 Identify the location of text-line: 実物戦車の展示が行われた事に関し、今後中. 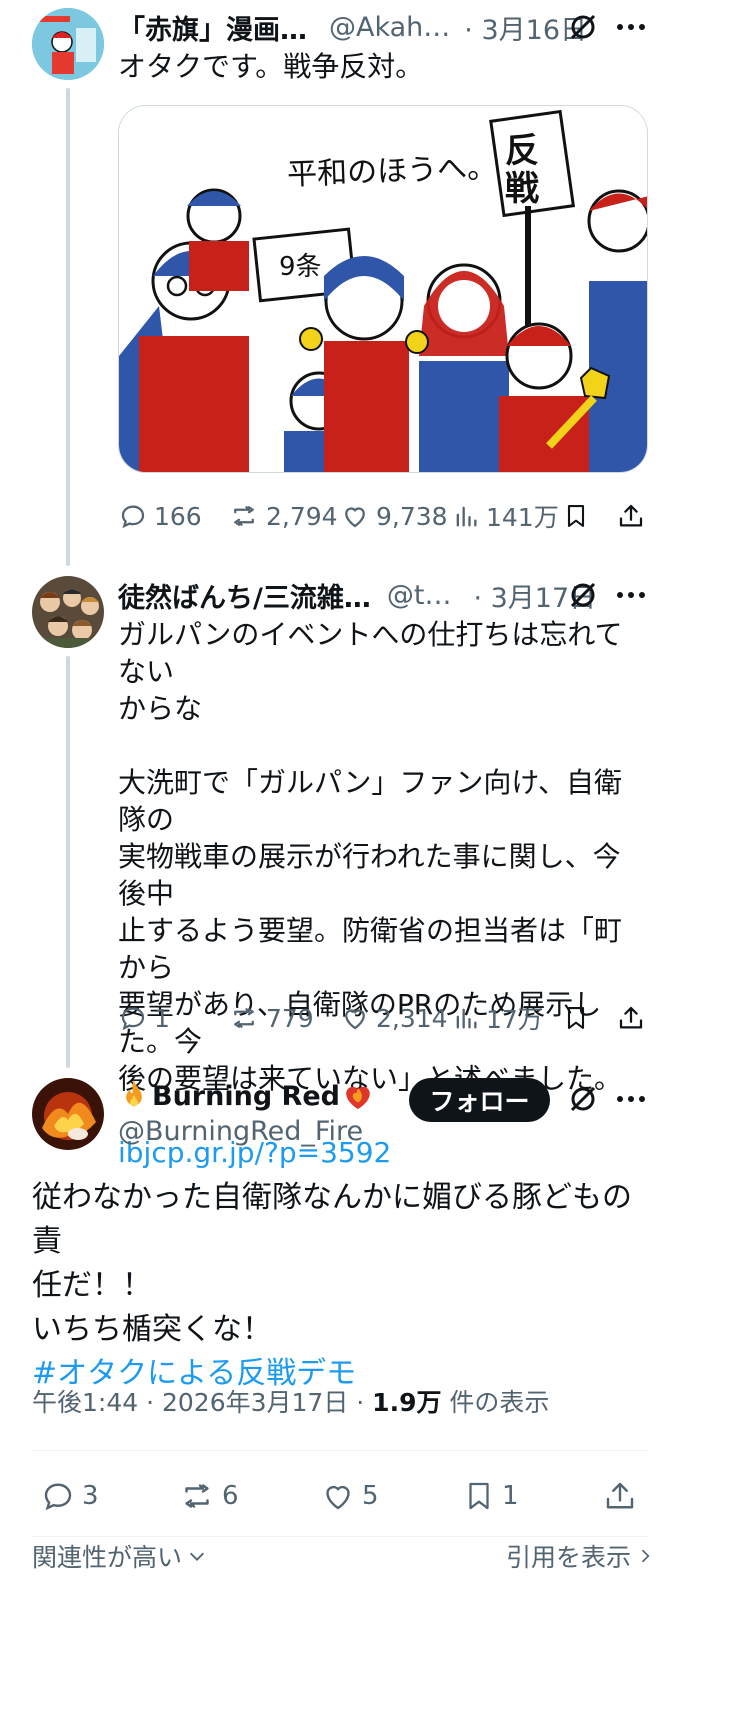
(369, 875).